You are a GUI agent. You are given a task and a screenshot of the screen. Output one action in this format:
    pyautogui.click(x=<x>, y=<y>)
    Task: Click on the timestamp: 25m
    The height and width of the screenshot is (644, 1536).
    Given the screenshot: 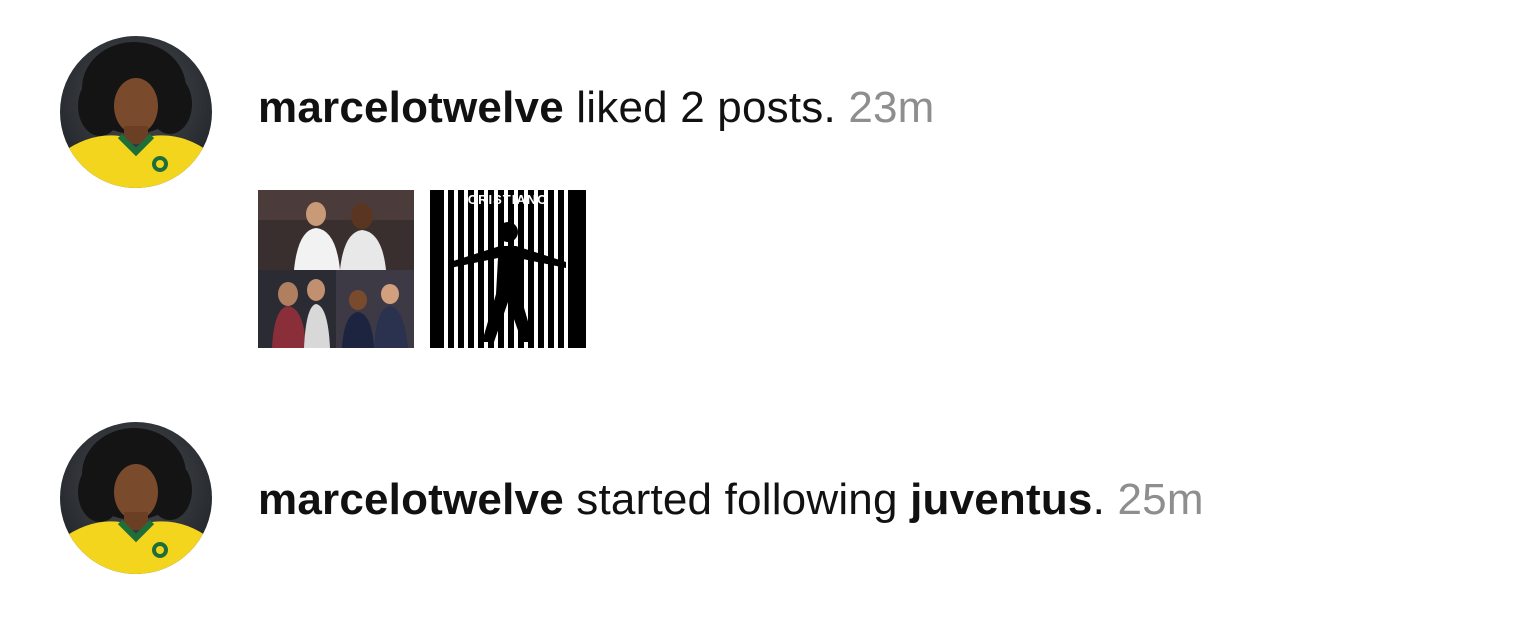 What is the action you would take?
    pyautogui.click(x=1160, y=499)
    